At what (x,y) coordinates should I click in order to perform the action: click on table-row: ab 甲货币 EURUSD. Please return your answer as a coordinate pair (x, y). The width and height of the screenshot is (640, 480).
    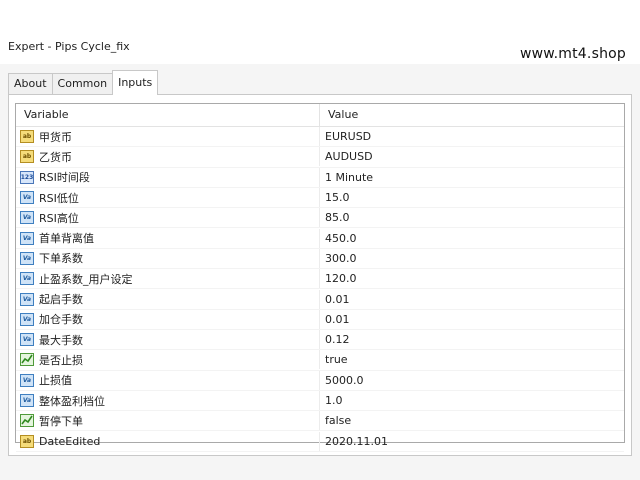
    Looking at the image, I should click on (320, 137).